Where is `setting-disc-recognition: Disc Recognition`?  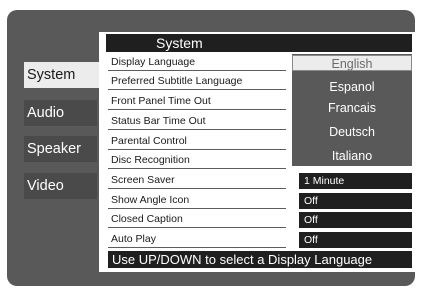 setting-disc-recognition: Disc Recognition is located at coordinates (197, 161).